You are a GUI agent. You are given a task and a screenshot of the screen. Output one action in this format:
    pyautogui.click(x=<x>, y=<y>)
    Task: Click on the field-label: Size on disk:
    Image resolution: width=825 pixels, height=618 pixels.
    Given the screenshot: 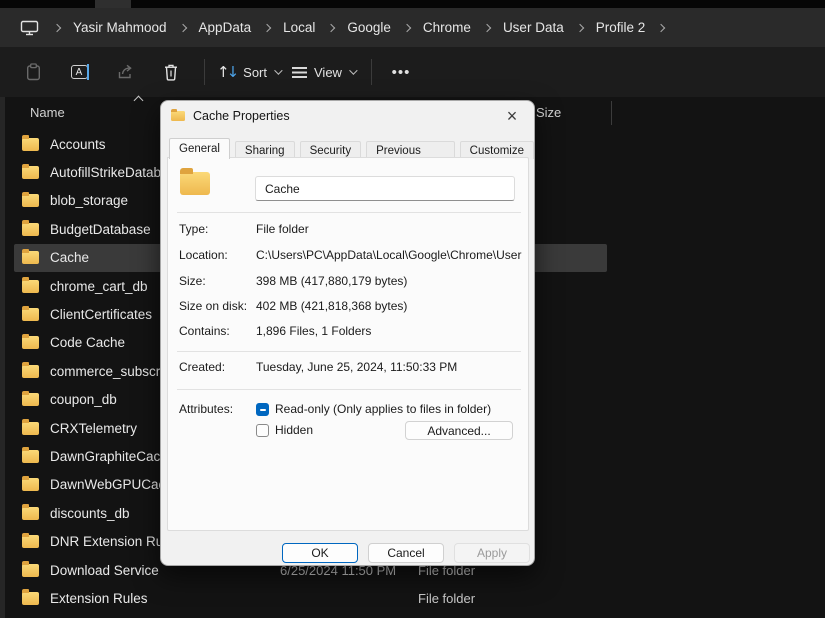 What is the action you would take?
    pyautogui.click(x=213, y=306)
    